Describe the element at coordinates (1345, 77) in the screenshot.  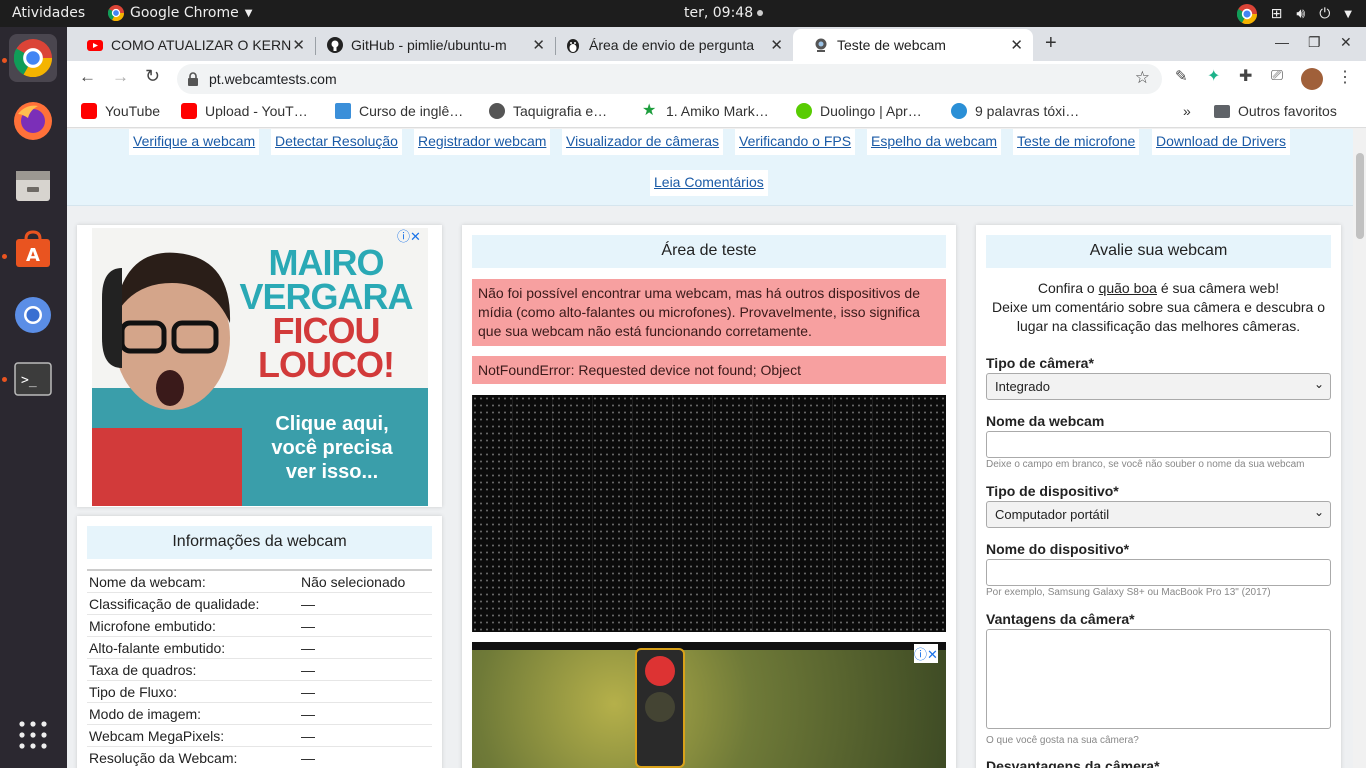
I see `menu-icon: ⋮` at that location.